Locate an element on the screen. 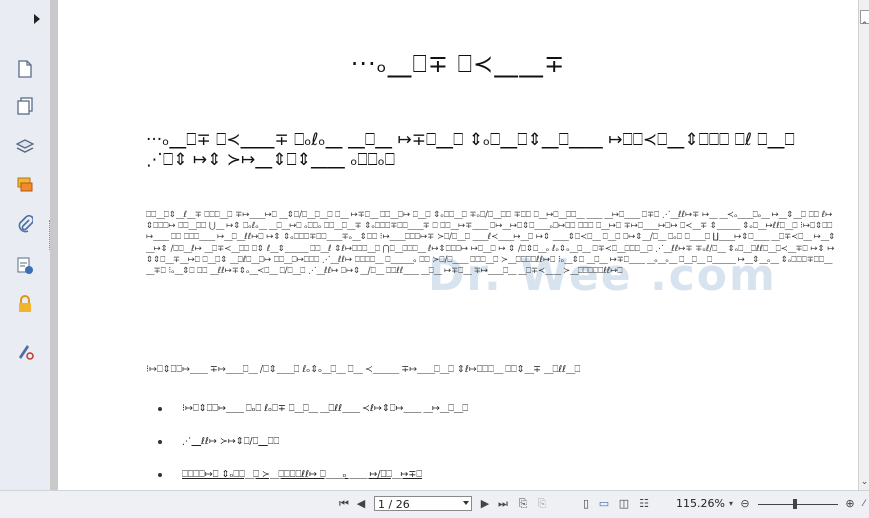 Image resolution: width=869 pixels, height=518 pixels. zoom-in-icon: ⊕ is located at coordinates (850, 504).